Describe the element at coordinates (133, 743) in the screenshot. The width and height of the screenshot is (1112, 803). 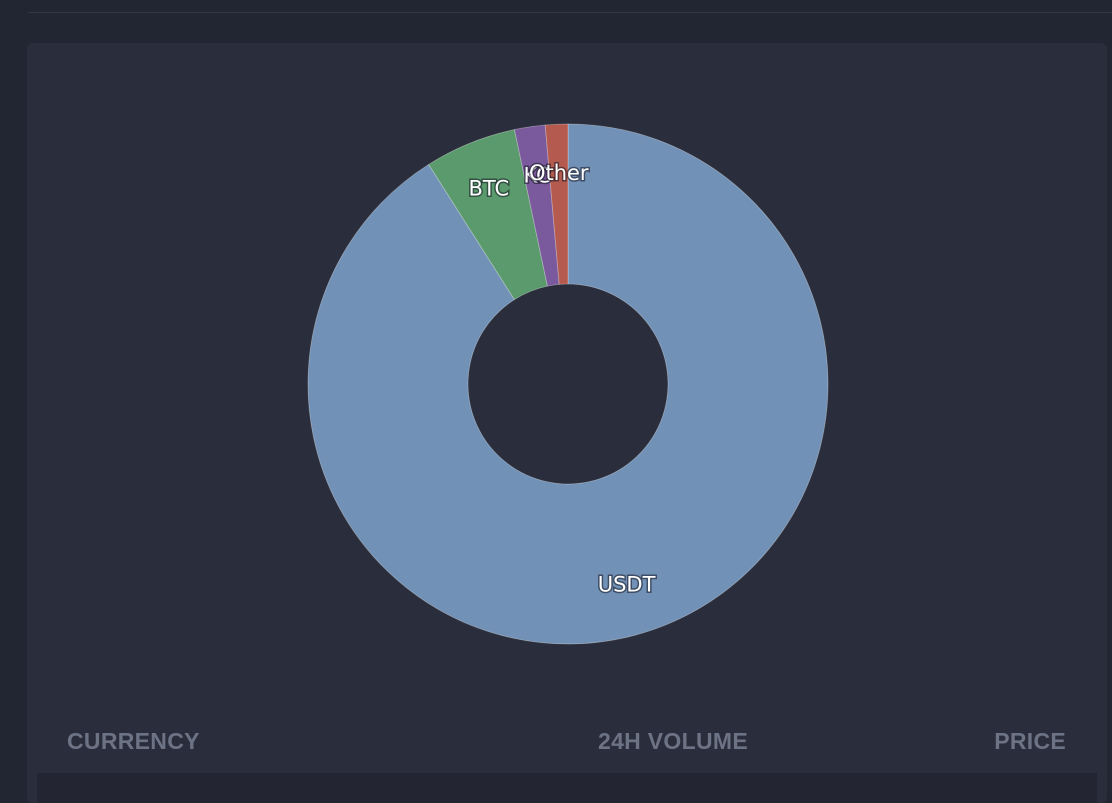
I see `column-header-currency: CURRENCY` at that location.